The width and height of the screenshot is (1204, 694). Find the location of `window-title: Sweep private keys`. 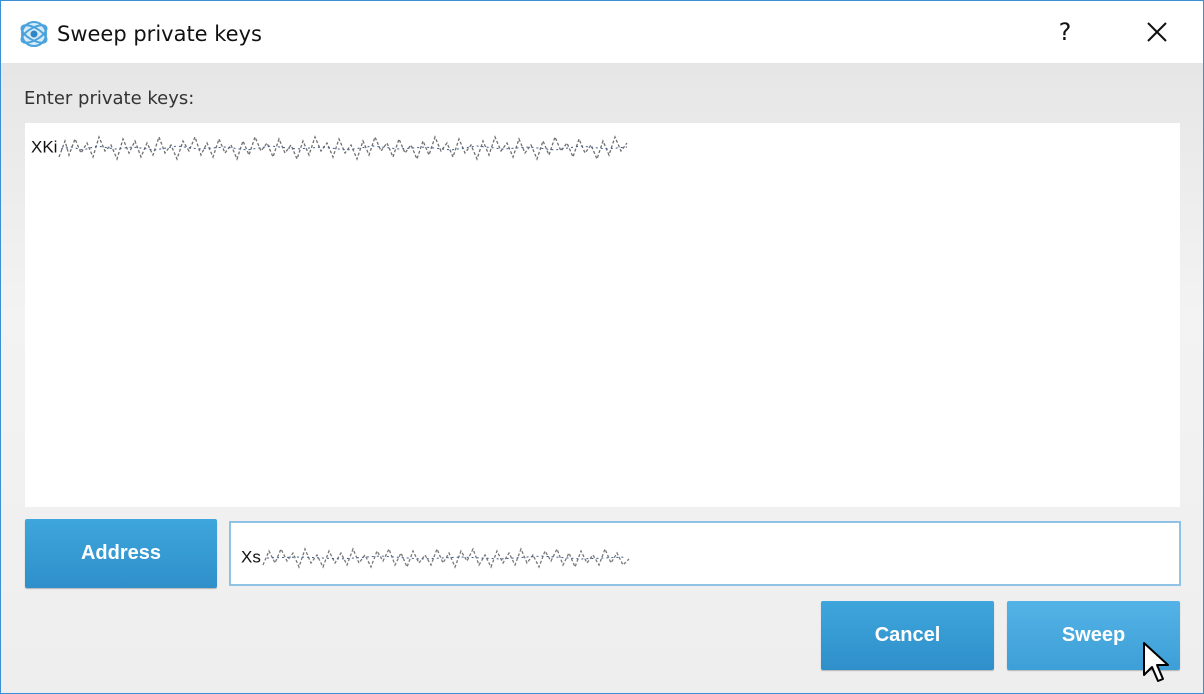

window-title: Sweep private keys is located at coordinates (159, 34).